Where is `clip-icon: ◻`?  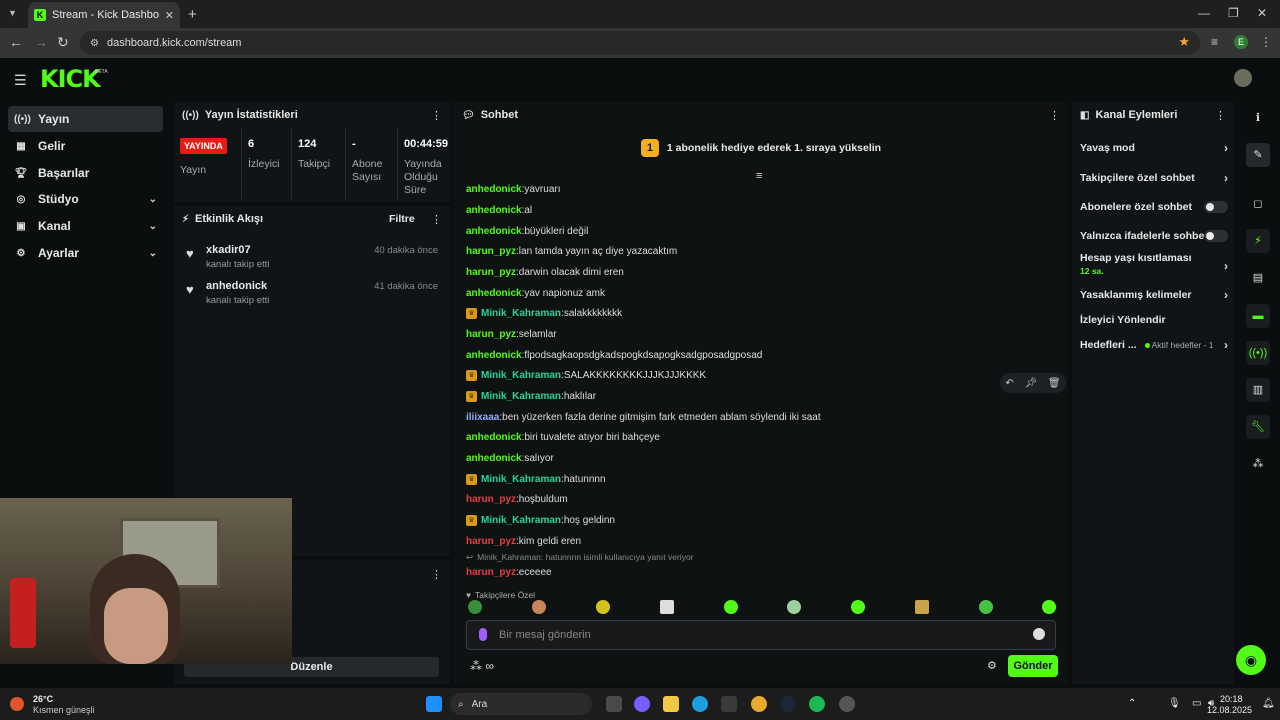 clip-icon: ◻ is located at coordinates (1258, 204).